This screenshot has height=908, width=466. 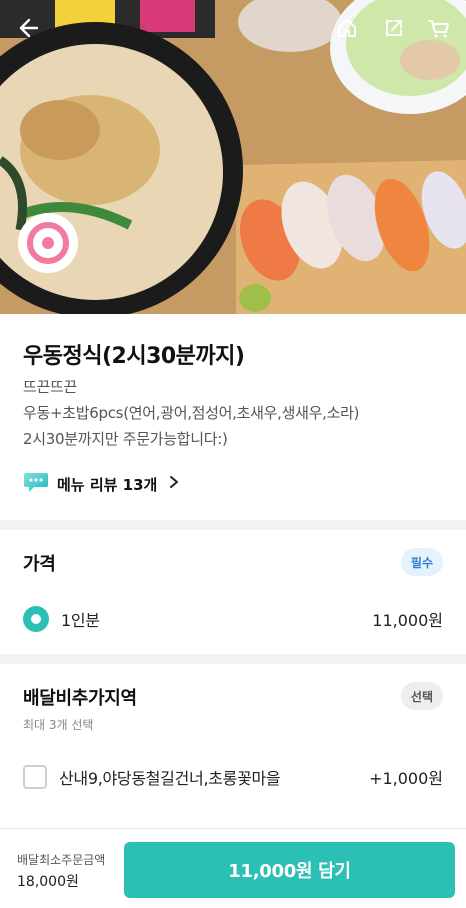 What do you see at coordinates (39, 564) in the screenshot?
I see `price-section-title: 가격` at bounding box center [39, 564].